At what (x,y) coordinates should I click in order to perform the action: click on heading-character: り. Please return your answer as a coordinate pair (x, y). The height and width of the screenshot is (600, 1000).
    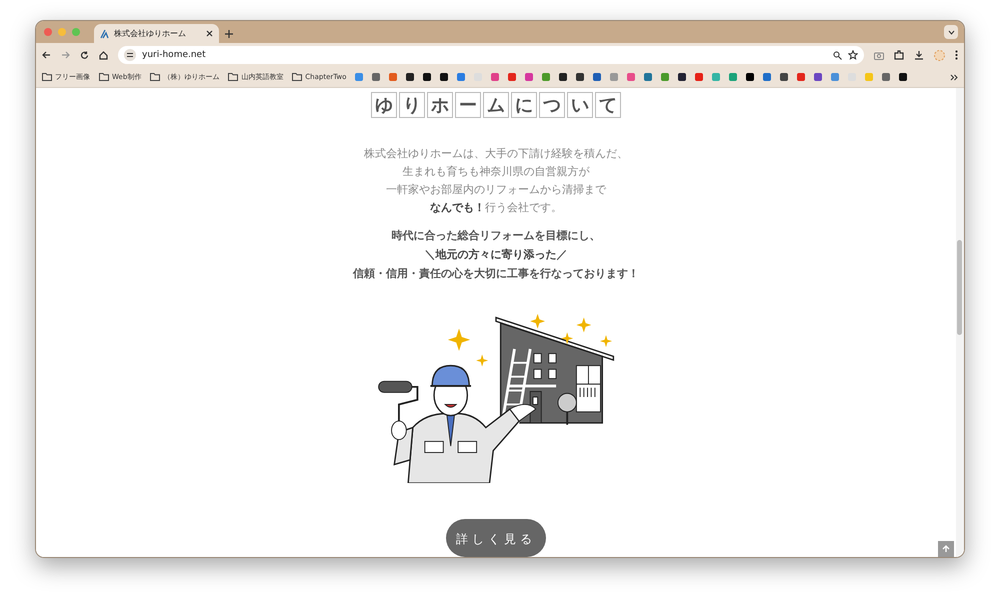
    Looking at the image, I should click on (412, 105).